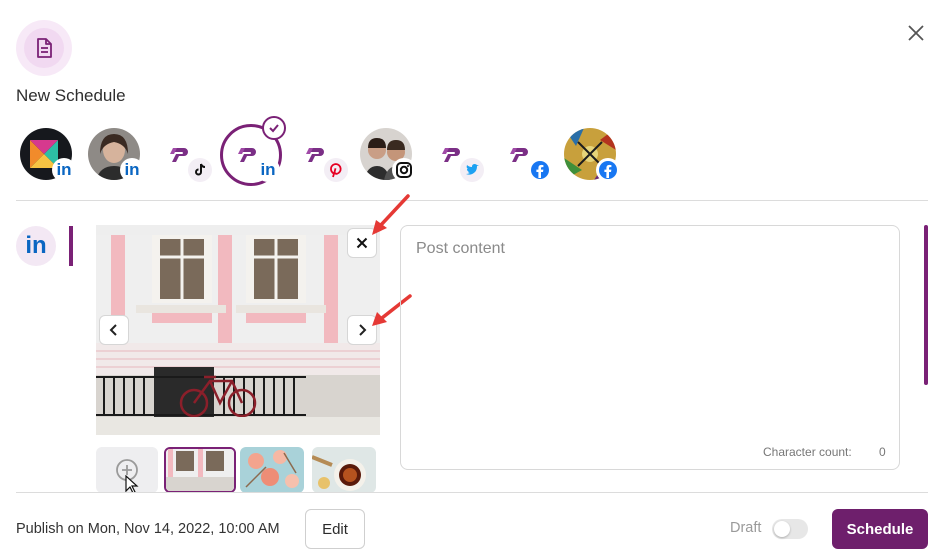 This screenshot has height=560, width=943. I want to click on close-icon, so click(916, 33).